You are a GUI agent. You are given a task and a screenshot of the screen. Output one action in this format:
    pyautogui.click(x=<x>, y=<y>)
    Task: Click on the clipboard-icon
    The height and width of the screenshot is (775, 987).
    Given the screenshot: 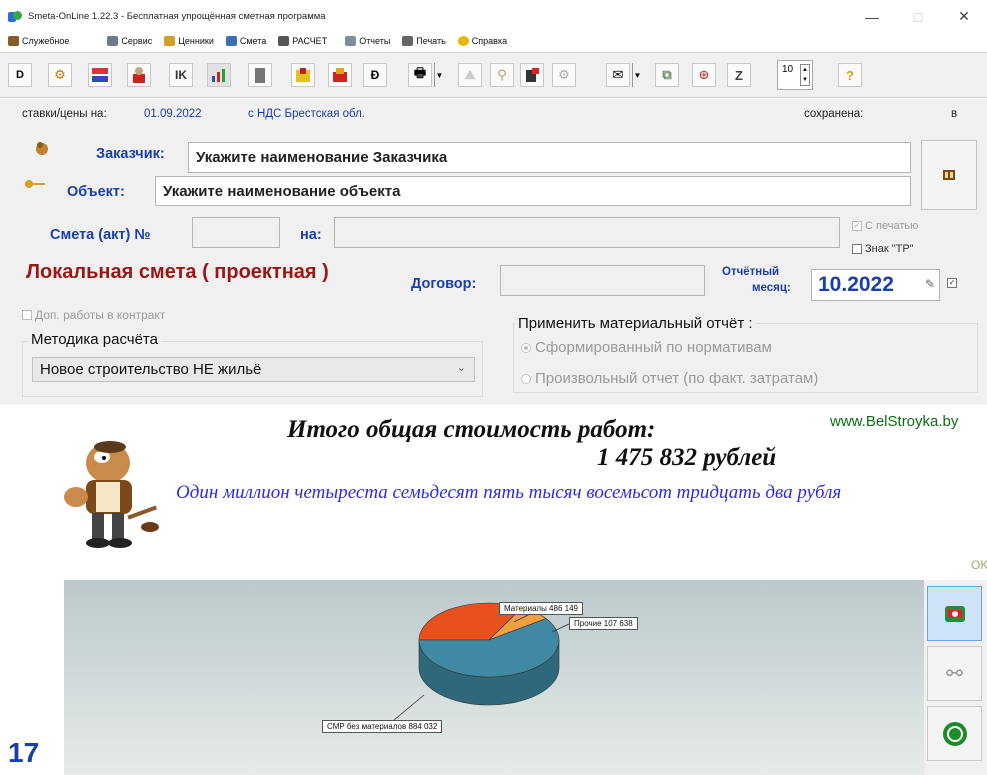 What is the action you would take?
    pyautogui.click(x=260, y=75)
    